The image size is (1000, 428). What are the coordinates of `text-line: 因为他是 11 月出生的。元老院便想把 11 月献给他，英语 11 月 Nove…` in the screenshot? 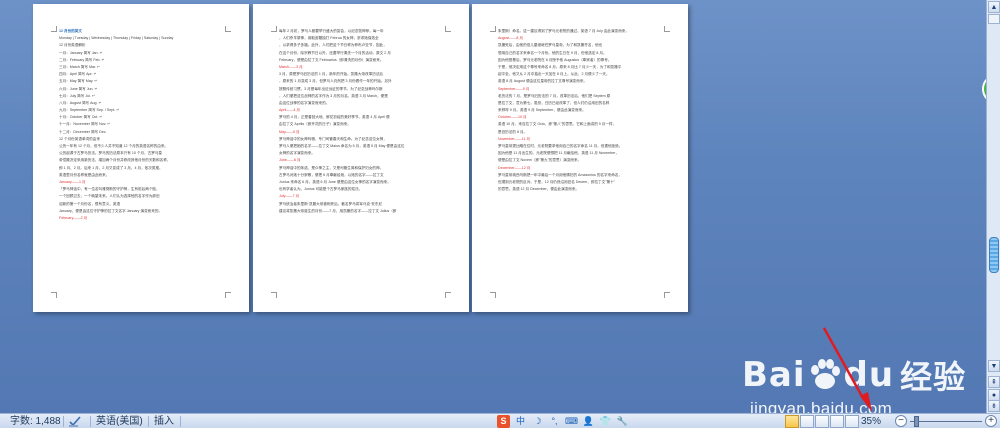 It's located at (582, 153).